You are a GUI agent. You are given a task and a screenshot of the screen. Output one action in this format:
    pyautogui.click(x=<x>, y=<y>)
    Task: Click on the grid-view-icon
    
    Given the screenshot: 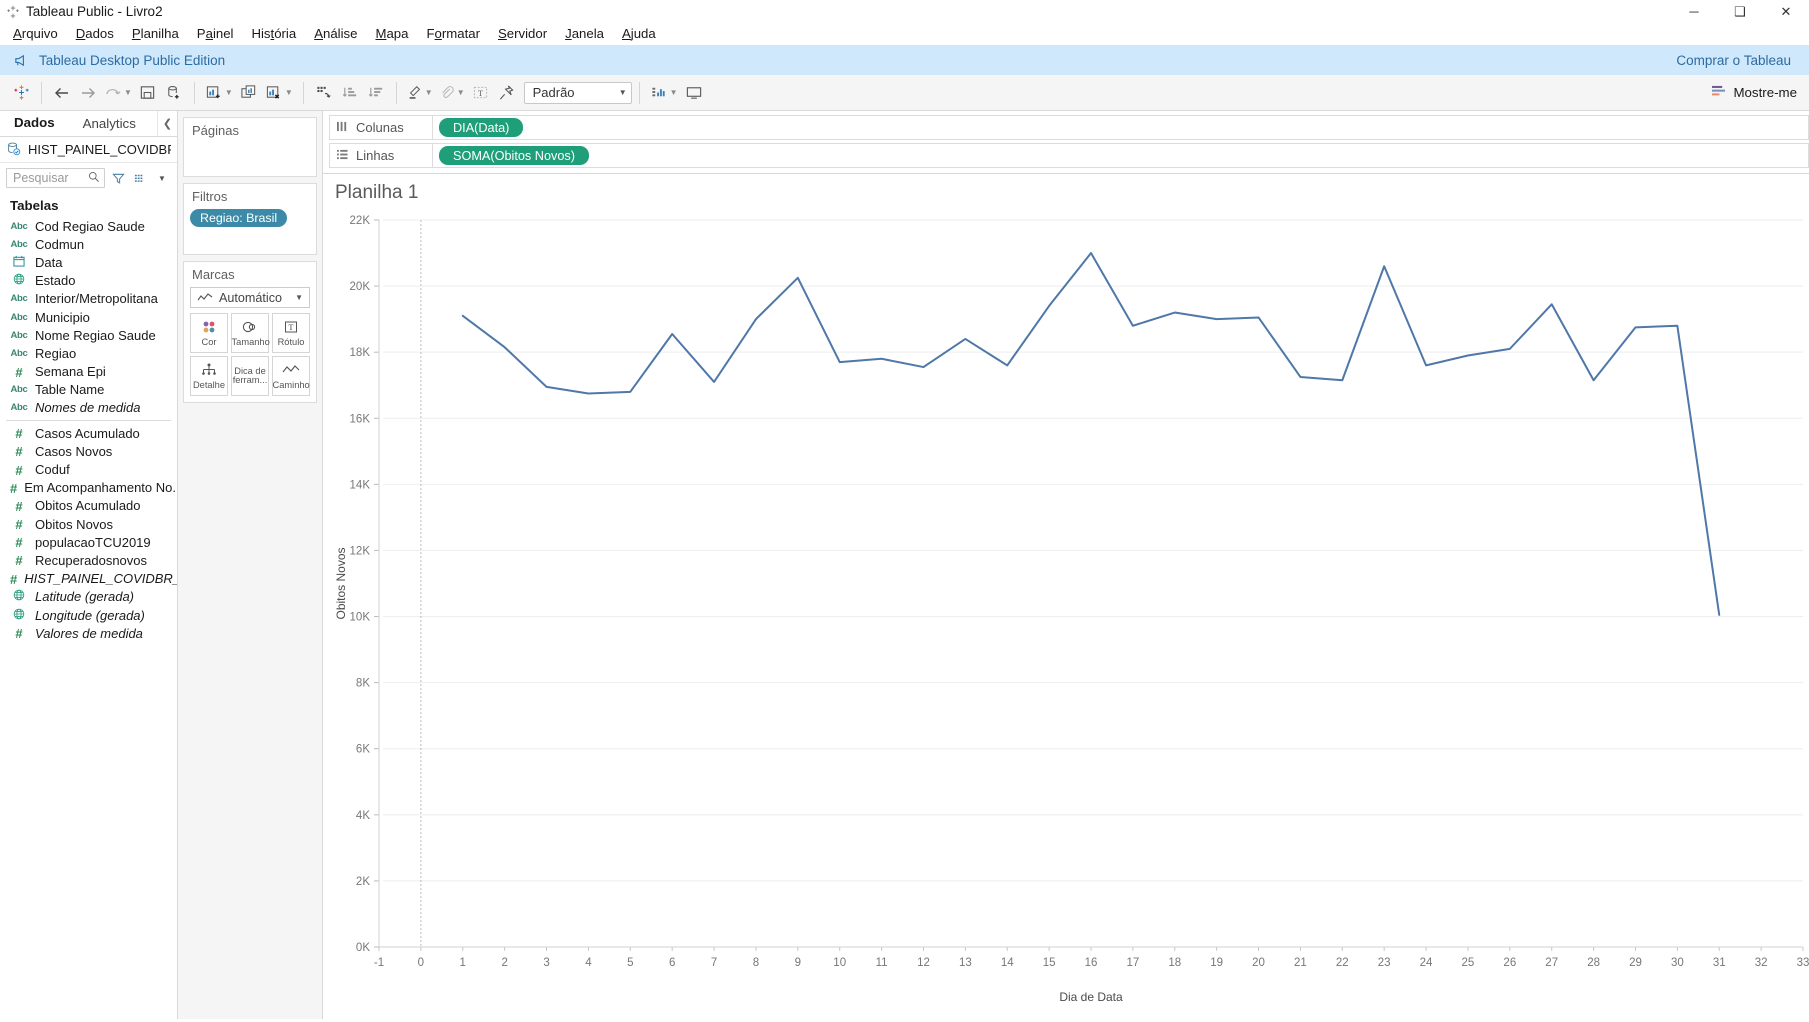 What is the action you would take?
    pyautogui.click(x=140, y=178)
    